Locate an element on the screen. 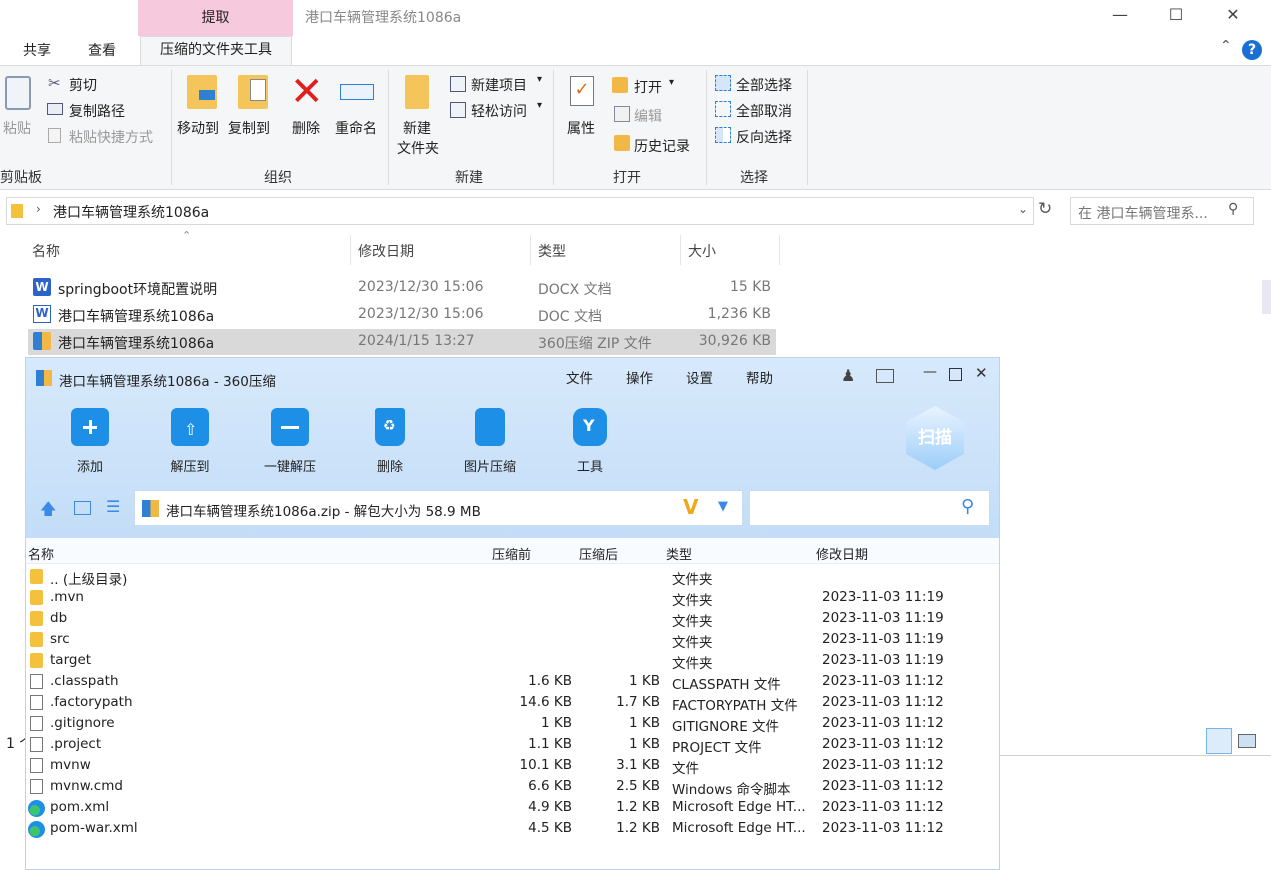  tool-one-click-extract: 一键解压 is located at coordinates (290, 441).